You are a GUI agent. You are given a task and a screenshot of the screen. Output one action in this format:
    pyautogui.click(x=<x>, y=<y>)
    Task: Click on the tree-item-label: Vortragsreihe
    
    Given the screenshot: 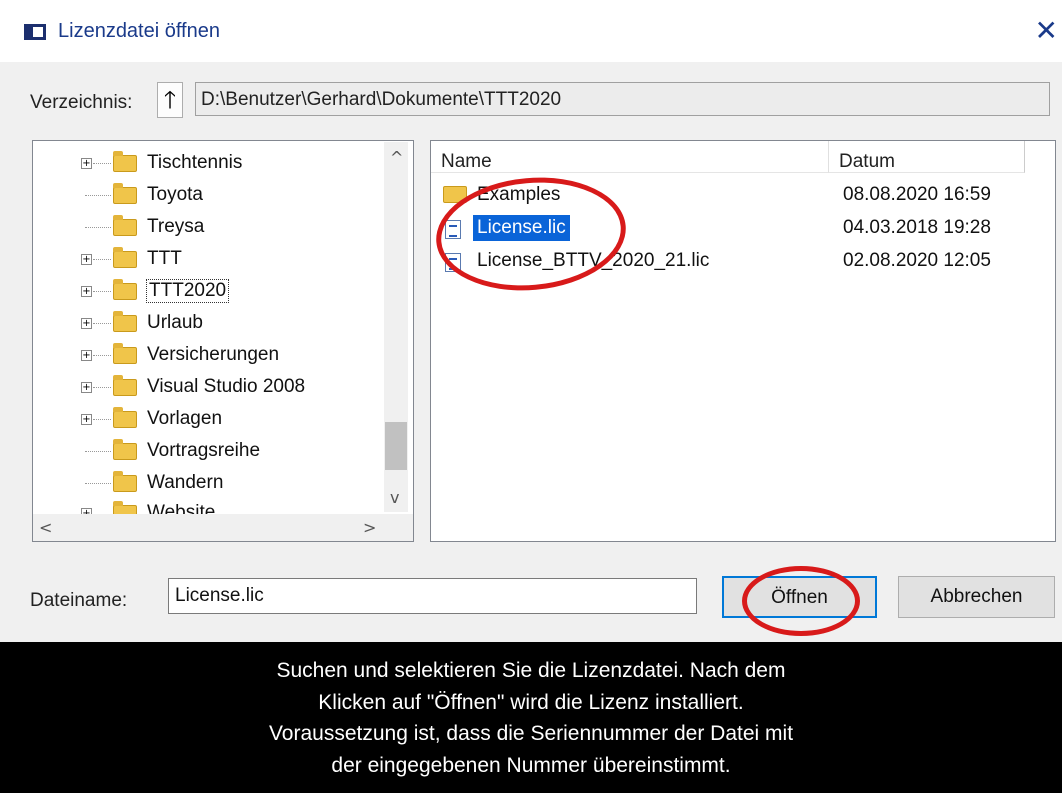 What is the action you would take?
    pyautogui.click(x=204, y=450)
    